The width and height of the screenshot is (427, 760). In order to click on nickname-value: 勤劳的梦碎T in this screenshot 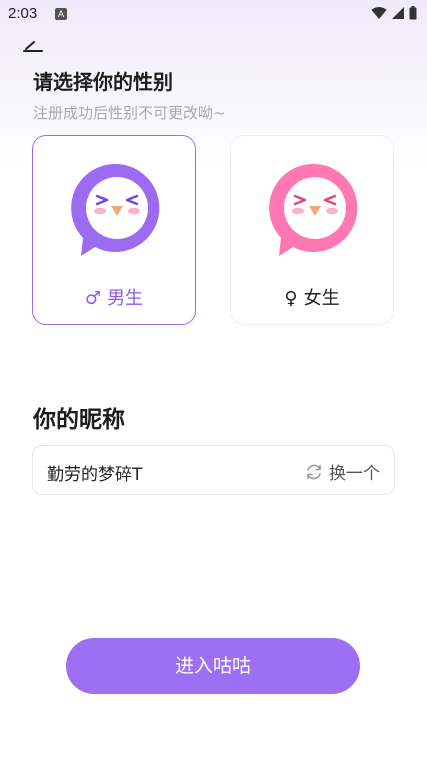, I will do `click(95, 475)`.